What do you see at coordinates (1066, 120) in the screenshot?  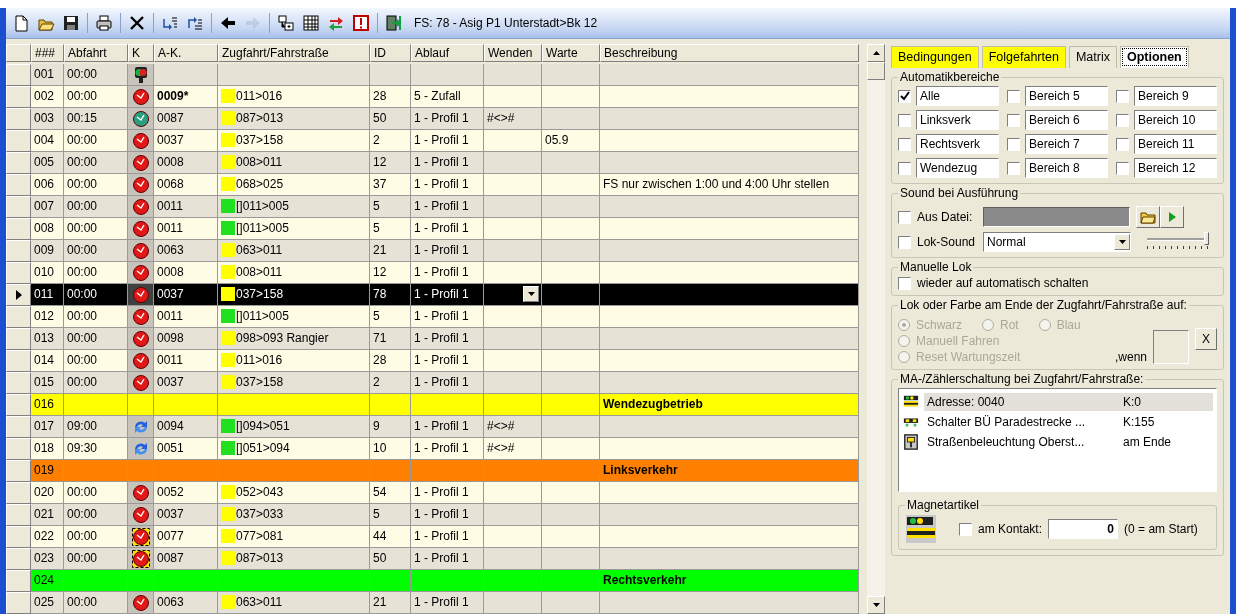 I see `area-name-field: Bereich 6` at bounding box center [1066, 120].